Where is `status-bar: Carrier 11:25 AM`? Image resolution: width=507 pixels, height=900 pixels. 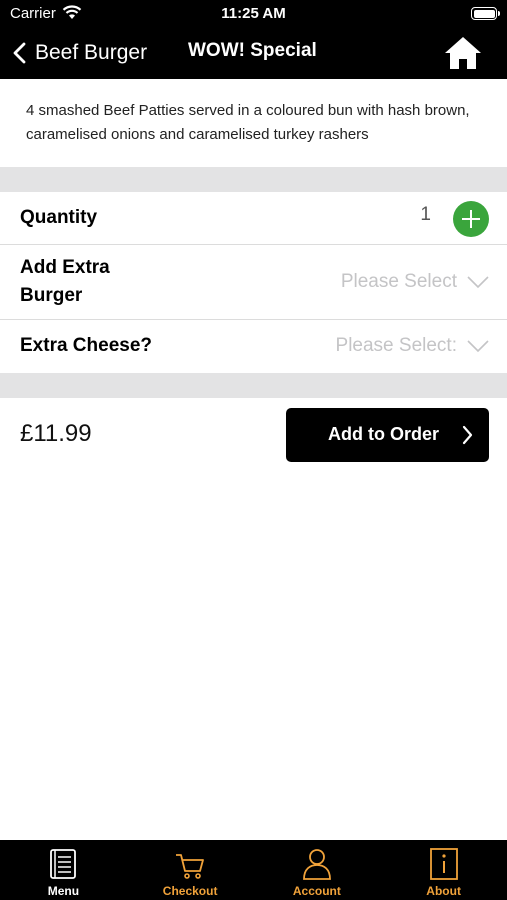 status-bar: Carrier 11:25 AM is located at coordinates (253, 14).